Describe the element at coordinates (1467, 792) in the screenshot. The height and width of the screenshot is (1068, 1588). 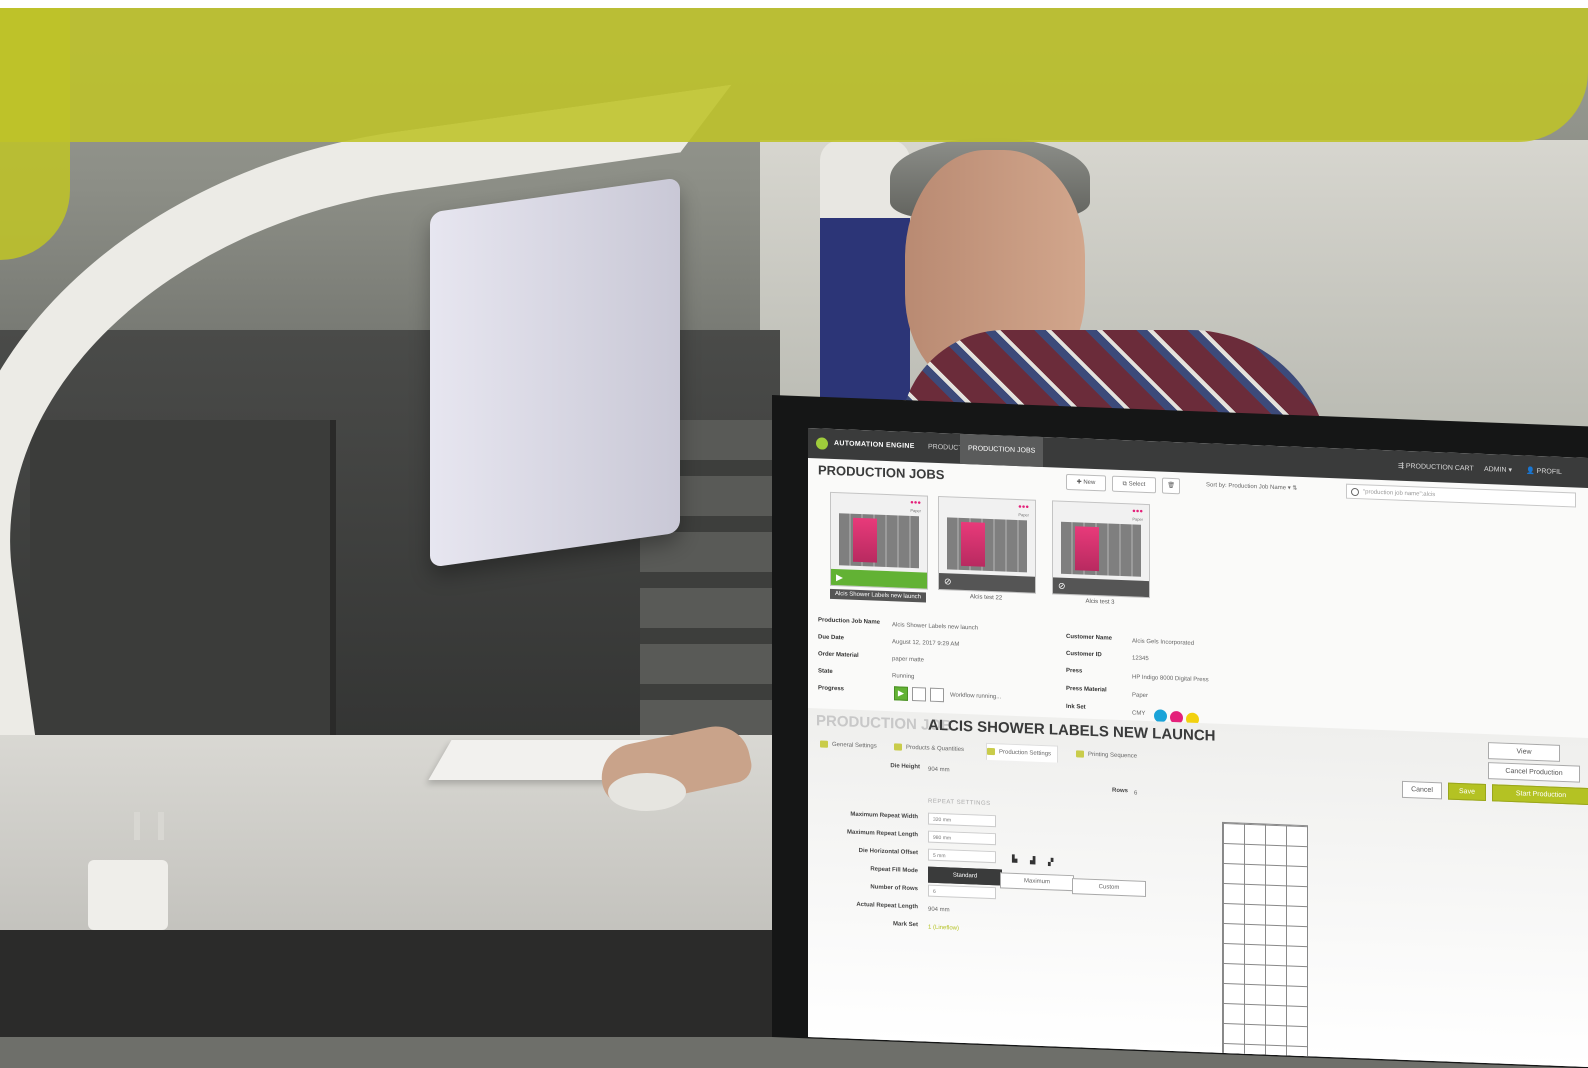
I see `save-button: Save` at that location.